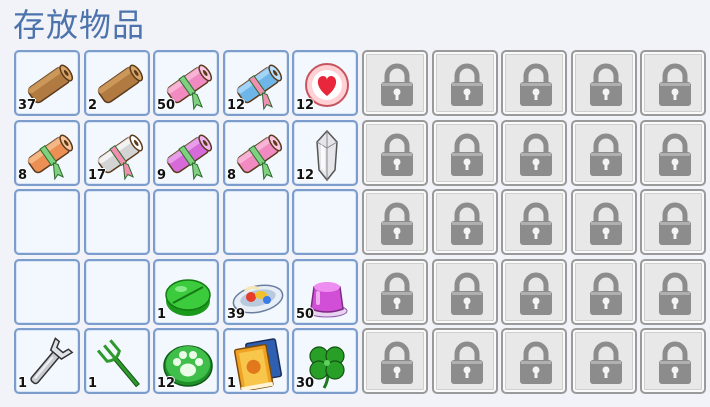 The width and height of the screenshot is (710, 407). What do you see at coordinates (259, 157) in the screenshot?
I see `pink-ribbon-scroll-icon` at bounding box center [259, 157].